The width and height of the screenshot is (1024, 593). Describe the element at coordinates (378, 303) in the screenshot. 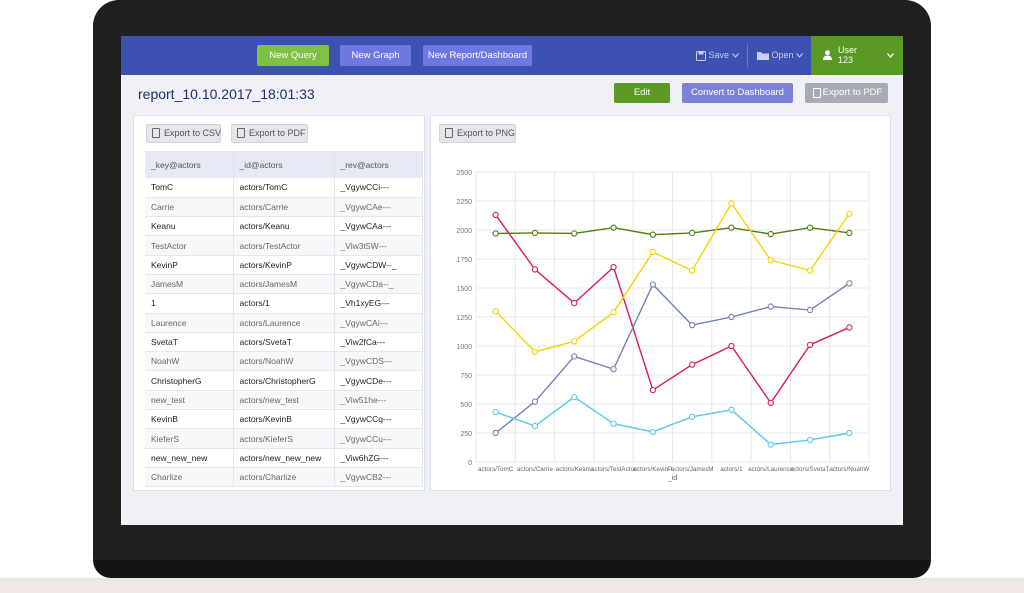

I see `table-cell: _Vh1xyEG---` at that location.